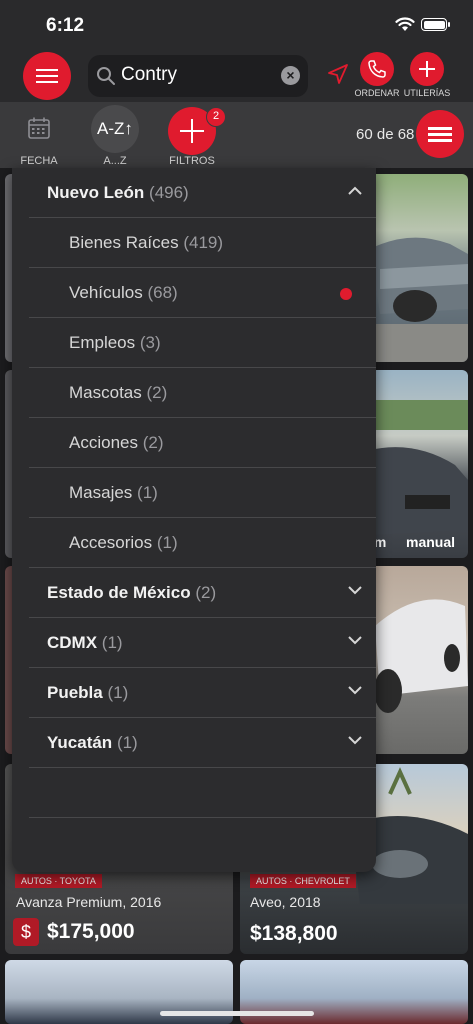 The height and width of the screenshot is (1024, 473). I want to click on category-row-empleos: Empleos (3), so click(202, 343).